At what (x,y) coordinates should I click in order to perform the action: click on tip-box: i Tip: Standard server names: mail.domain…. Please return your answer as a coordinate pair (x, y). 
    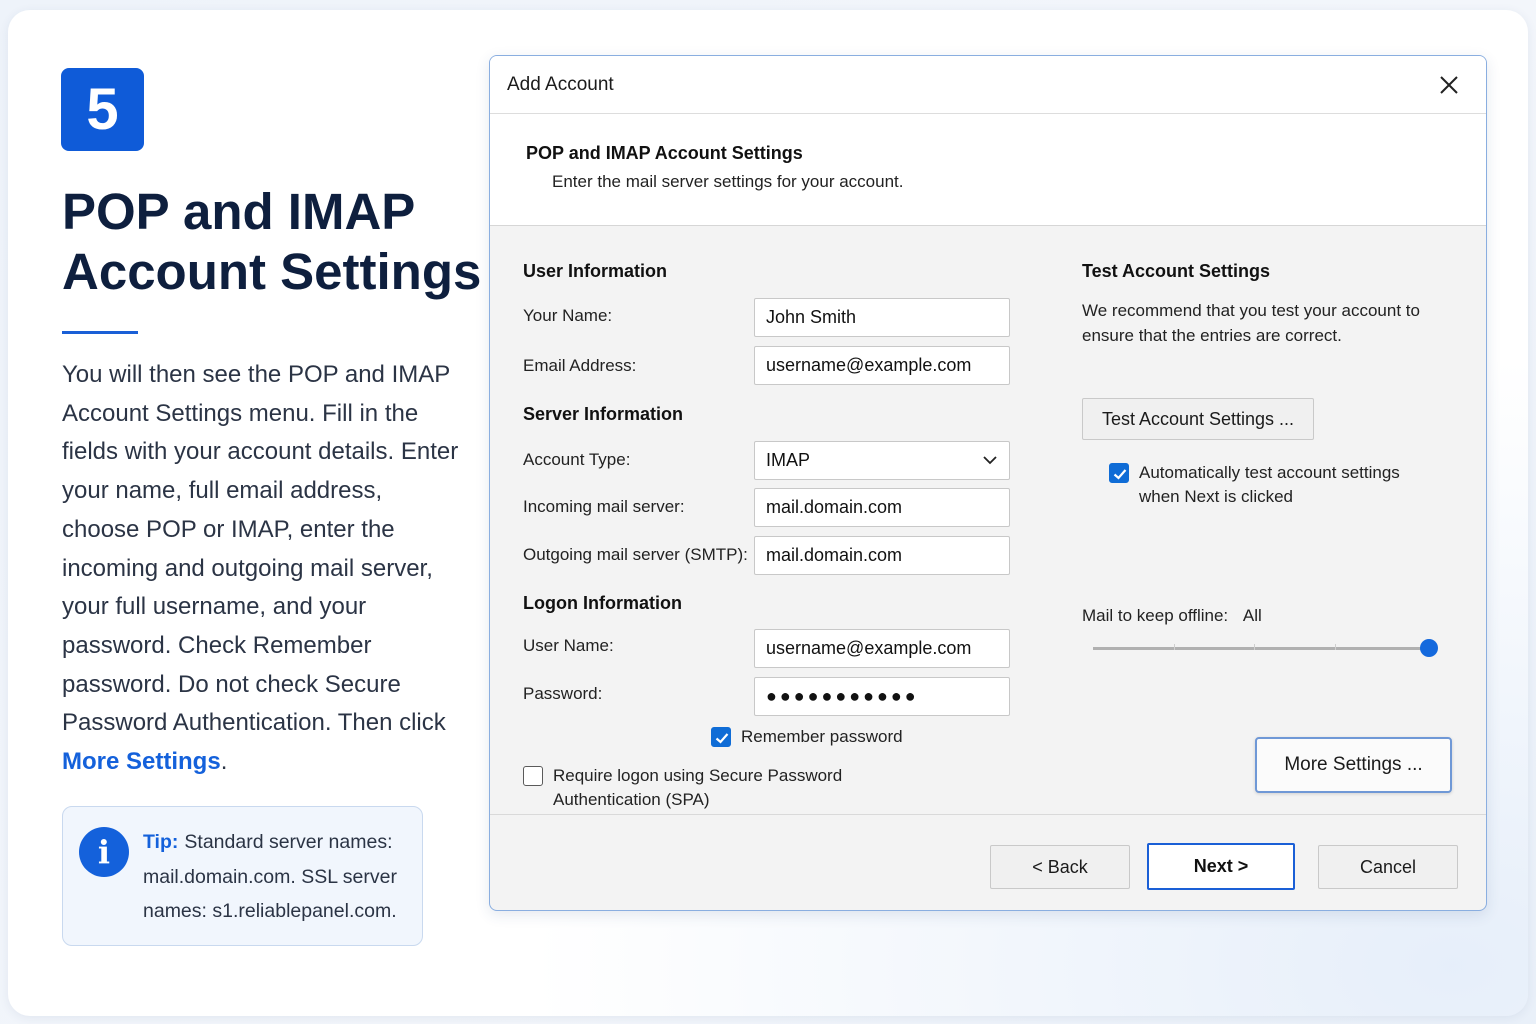
    Looking at the image, I should click on (242, 876).